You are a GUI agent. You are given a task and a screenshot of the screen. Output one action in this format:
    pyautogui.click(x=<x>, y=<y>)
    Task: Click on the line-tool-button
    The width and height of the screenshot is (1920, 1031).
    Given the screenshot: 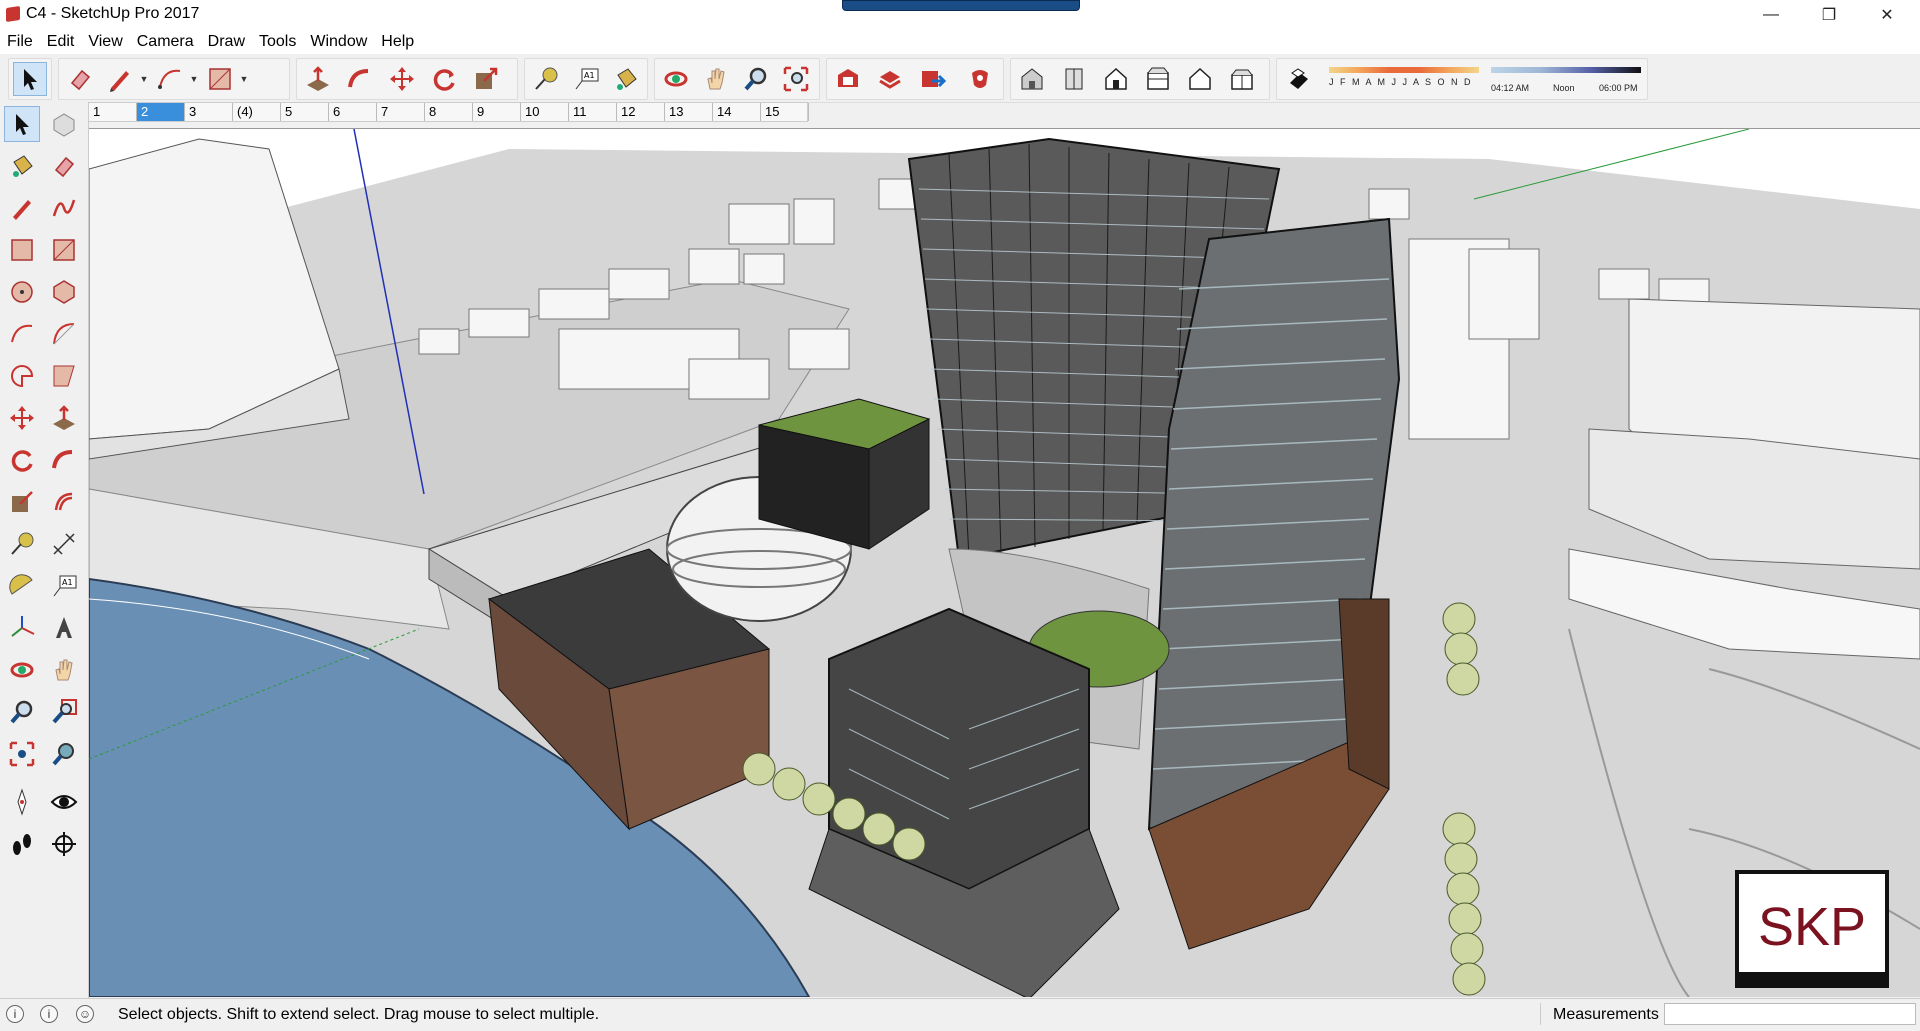 What is the action you would take?
    pyautogui.click(x=120, y=79)
    